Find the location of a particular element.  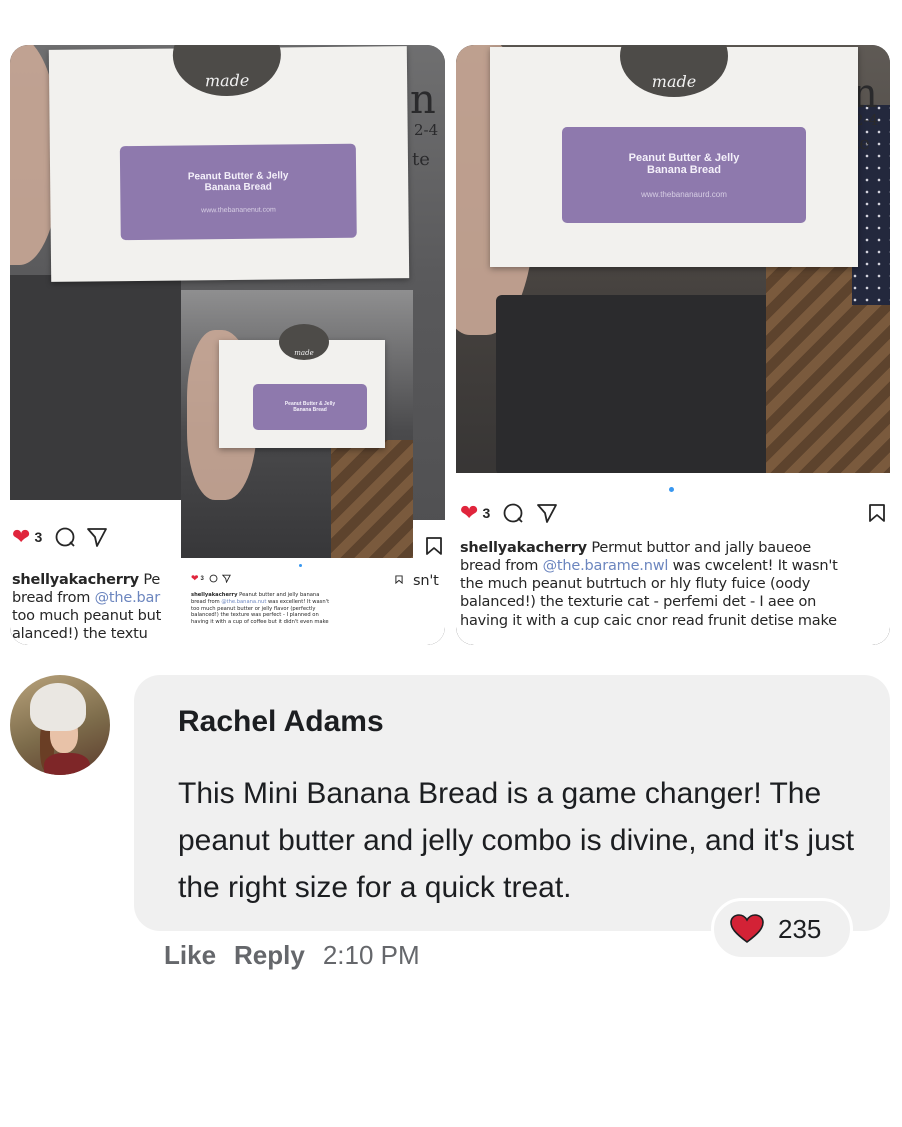

inset-post-actions: ❤ 3 is located at coordinates (211, 578).